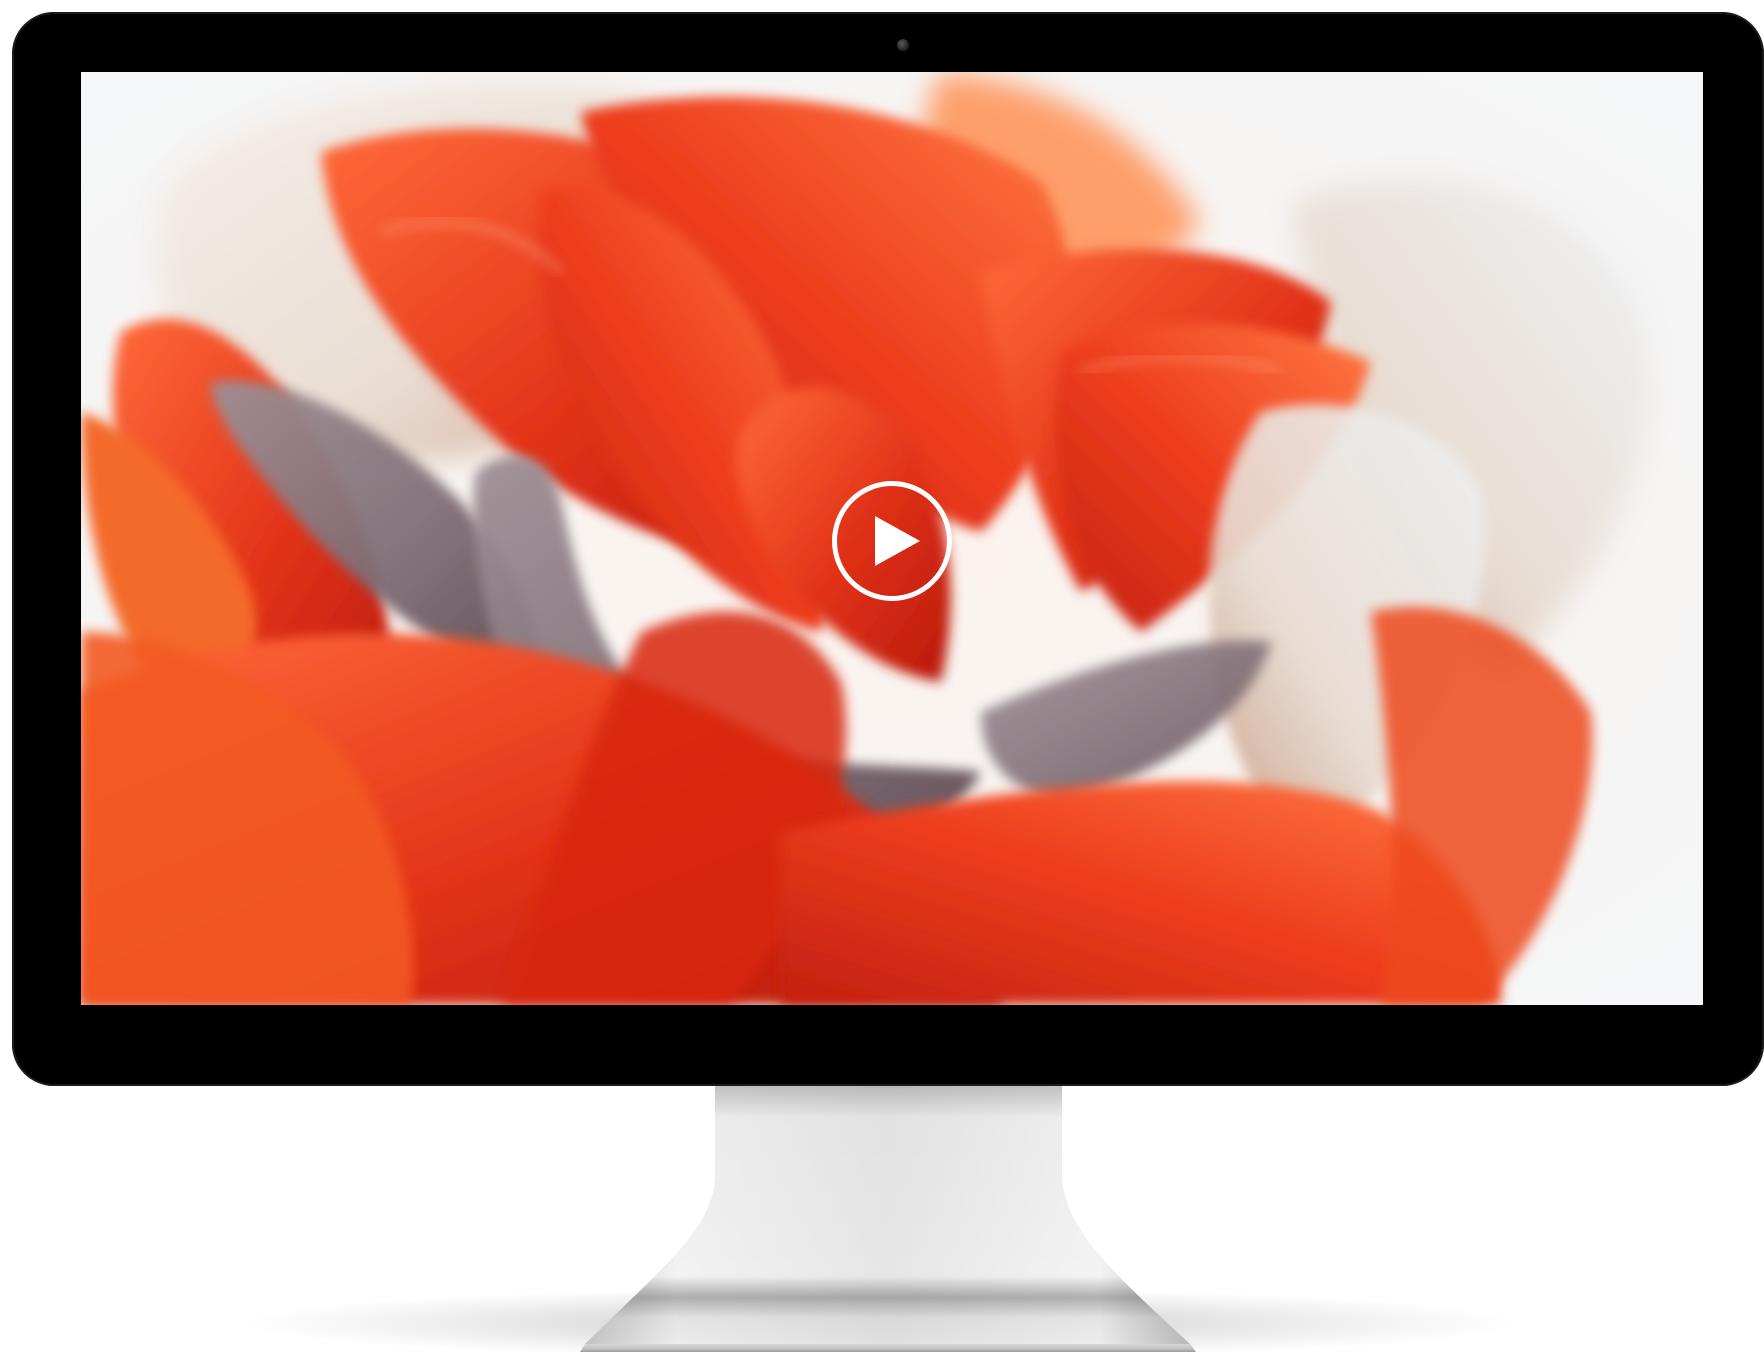 The width and height of the screenshot is (1764, 1352). What do you see at coordinates (897, 541) in the screenshot?
I see `play-icon` at bounding box center [897, 541].